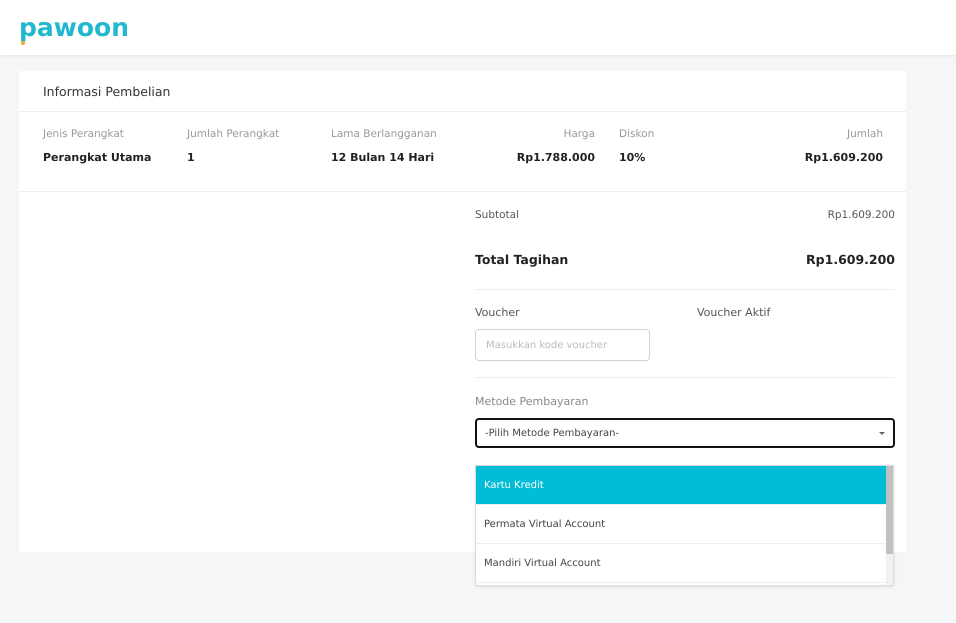 Image resolution: width=956 pixels, height=623 pixels. I want to click on payment-method-select: -Pilih Metode Pembayaran-, so click(685, 433).